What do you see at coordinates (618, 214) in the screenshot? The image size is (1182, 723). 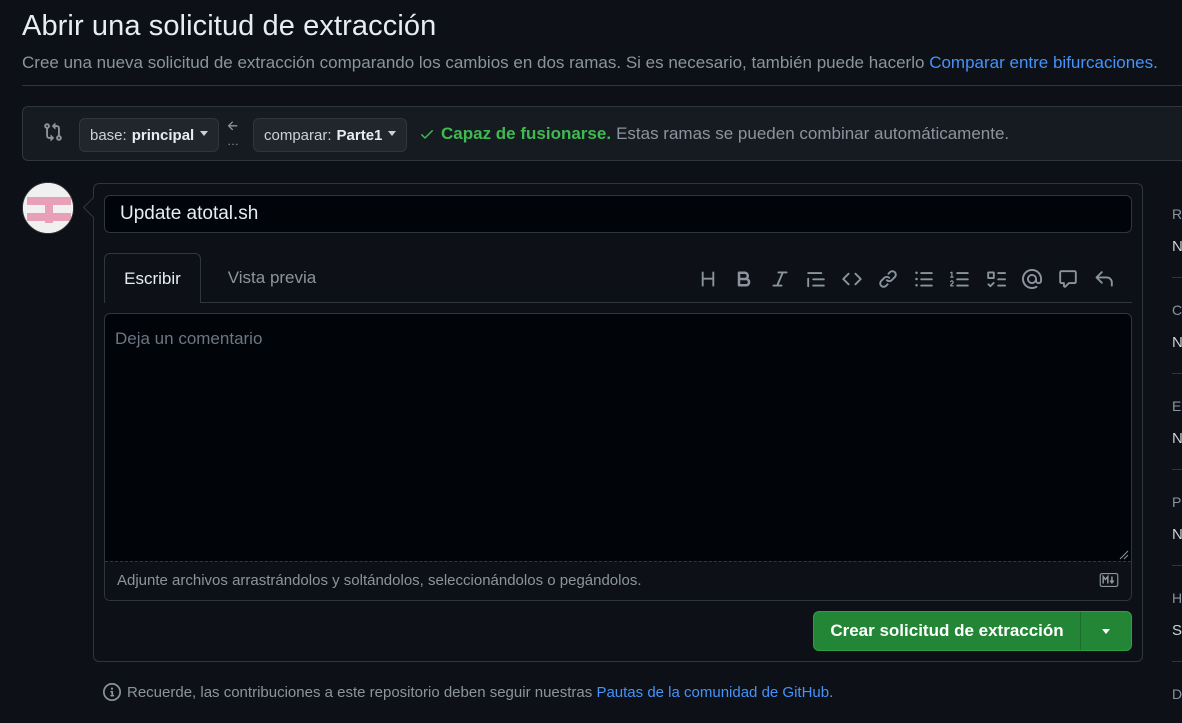 I see `title-input: Update atotal.sh` at bounding box center [618, 214].